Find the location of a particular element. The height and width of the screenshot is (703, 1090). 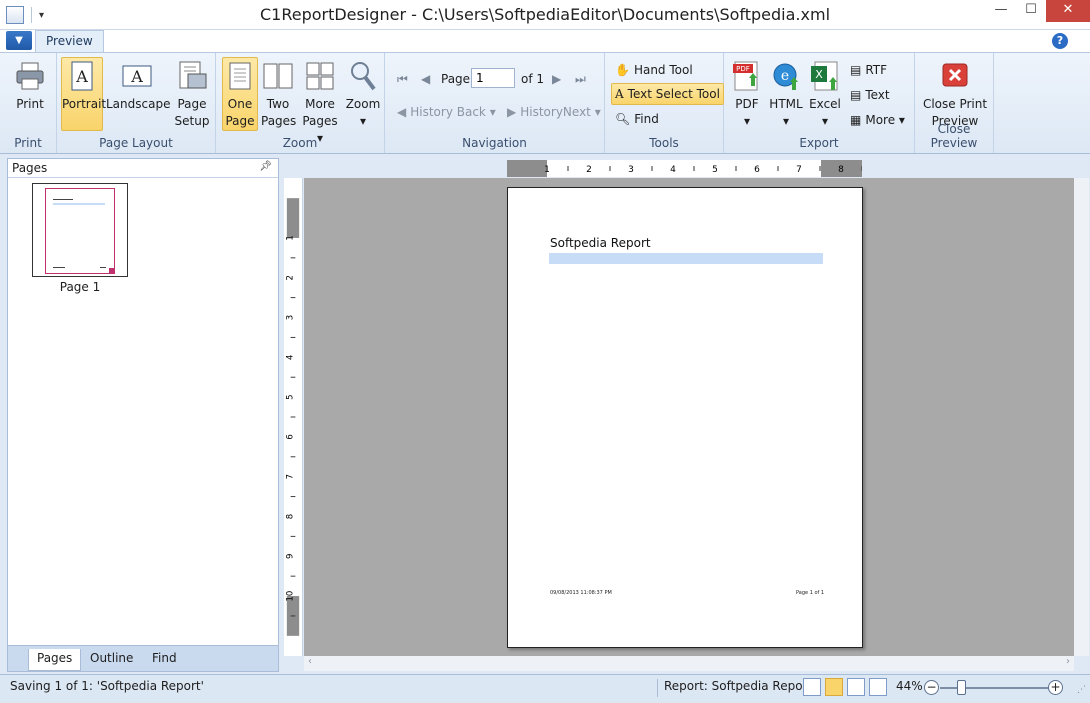

ribbon-tab-row: ▼ Preview ? is located at coordinates (545, 41).